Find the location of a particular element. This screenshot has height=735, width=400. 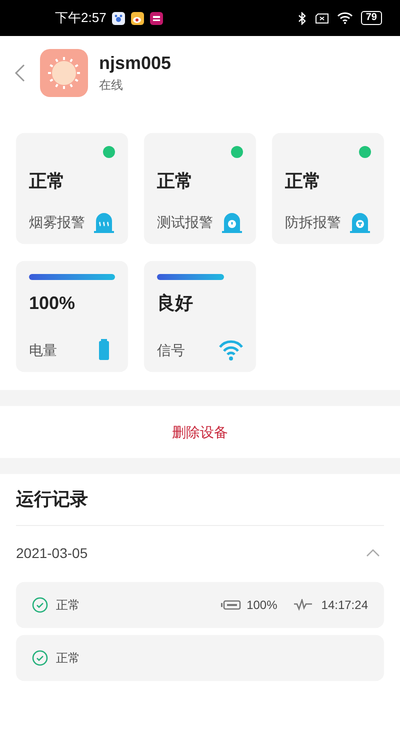

smoke-alarm-icon is located at coordinates (104, 222).